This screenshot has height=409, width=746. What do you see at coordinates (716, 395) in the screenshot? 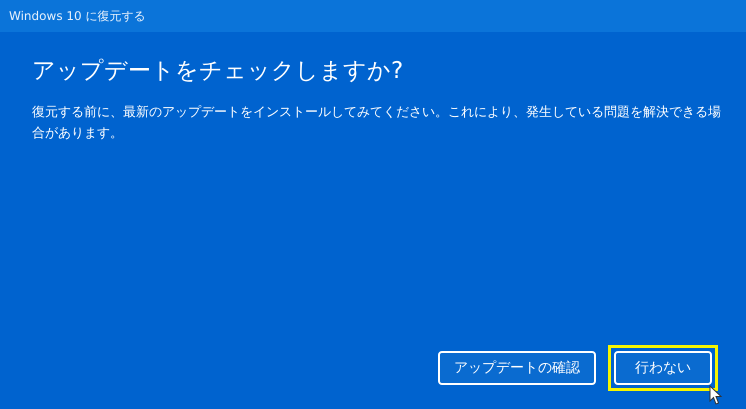
I see `cursor-icon` at bounding box center [716, 395].